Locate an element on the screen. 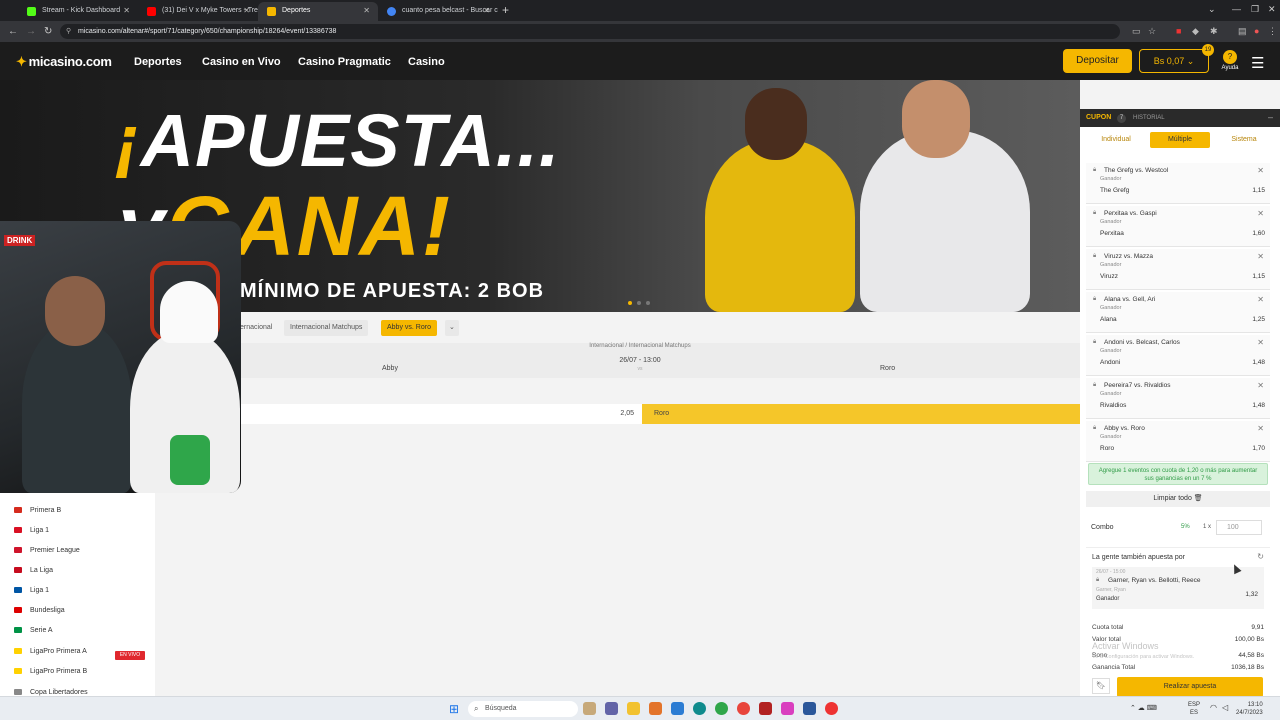 The height and width of the screenshot is (720, 1280). chrome-icon is located at coordinates (743, 708).